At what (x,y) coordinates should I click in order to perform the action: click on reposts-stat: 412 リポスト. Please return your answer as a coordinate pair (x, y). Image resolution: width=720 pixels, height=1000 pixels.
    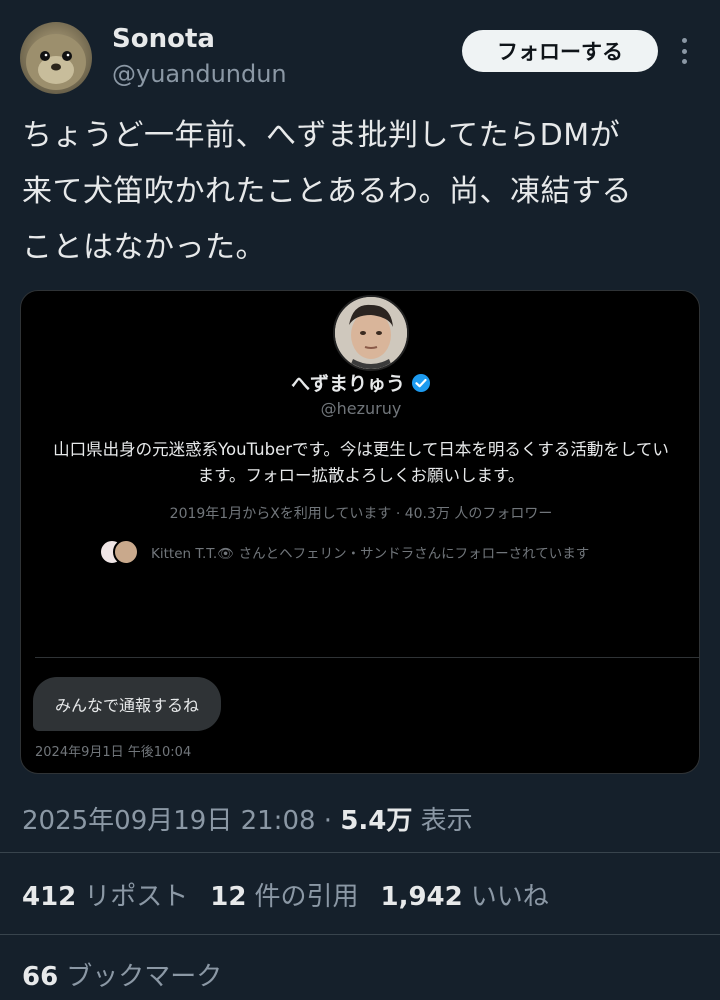
    Looking at the image, I should click on (105, 894).